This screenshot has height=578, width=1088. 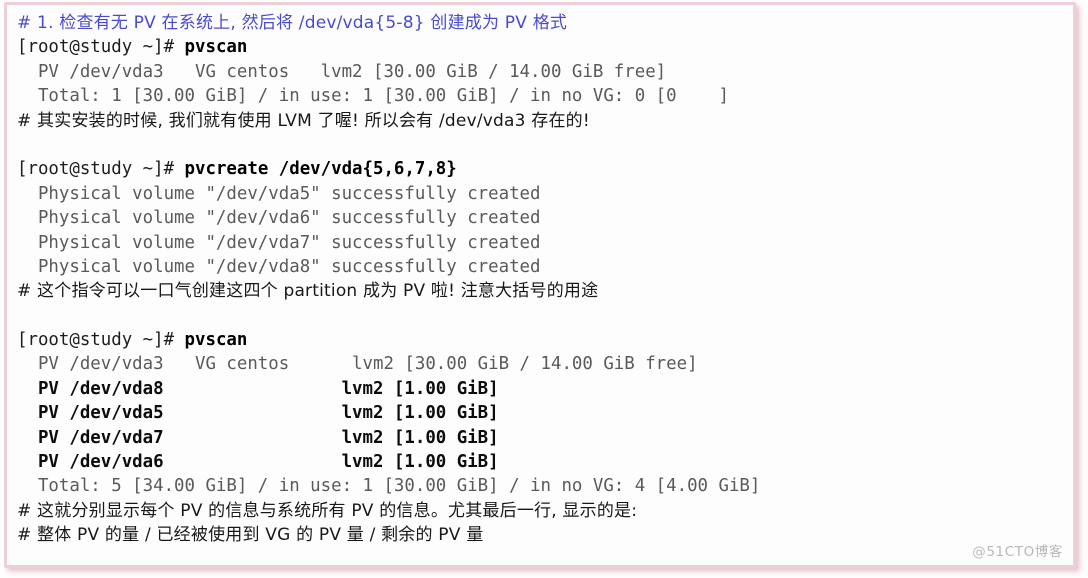 I want to click on terminal-line-text: PV /dev/vda5 lvm2 [1.00 GiB], so click(x=258, y=413).